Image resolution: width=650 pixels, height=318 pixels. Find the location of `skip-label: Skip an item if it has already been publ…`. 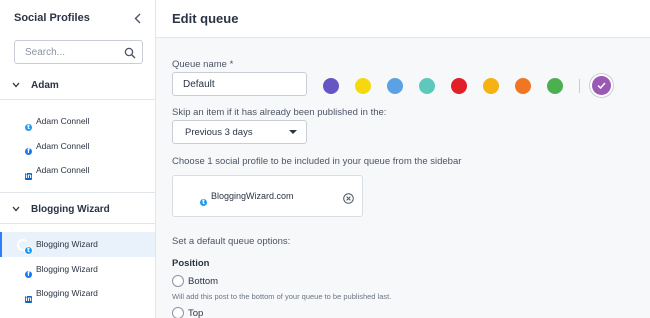

skip-label: Skip an item if it has already been publ… is located at coordinates (279, 112).